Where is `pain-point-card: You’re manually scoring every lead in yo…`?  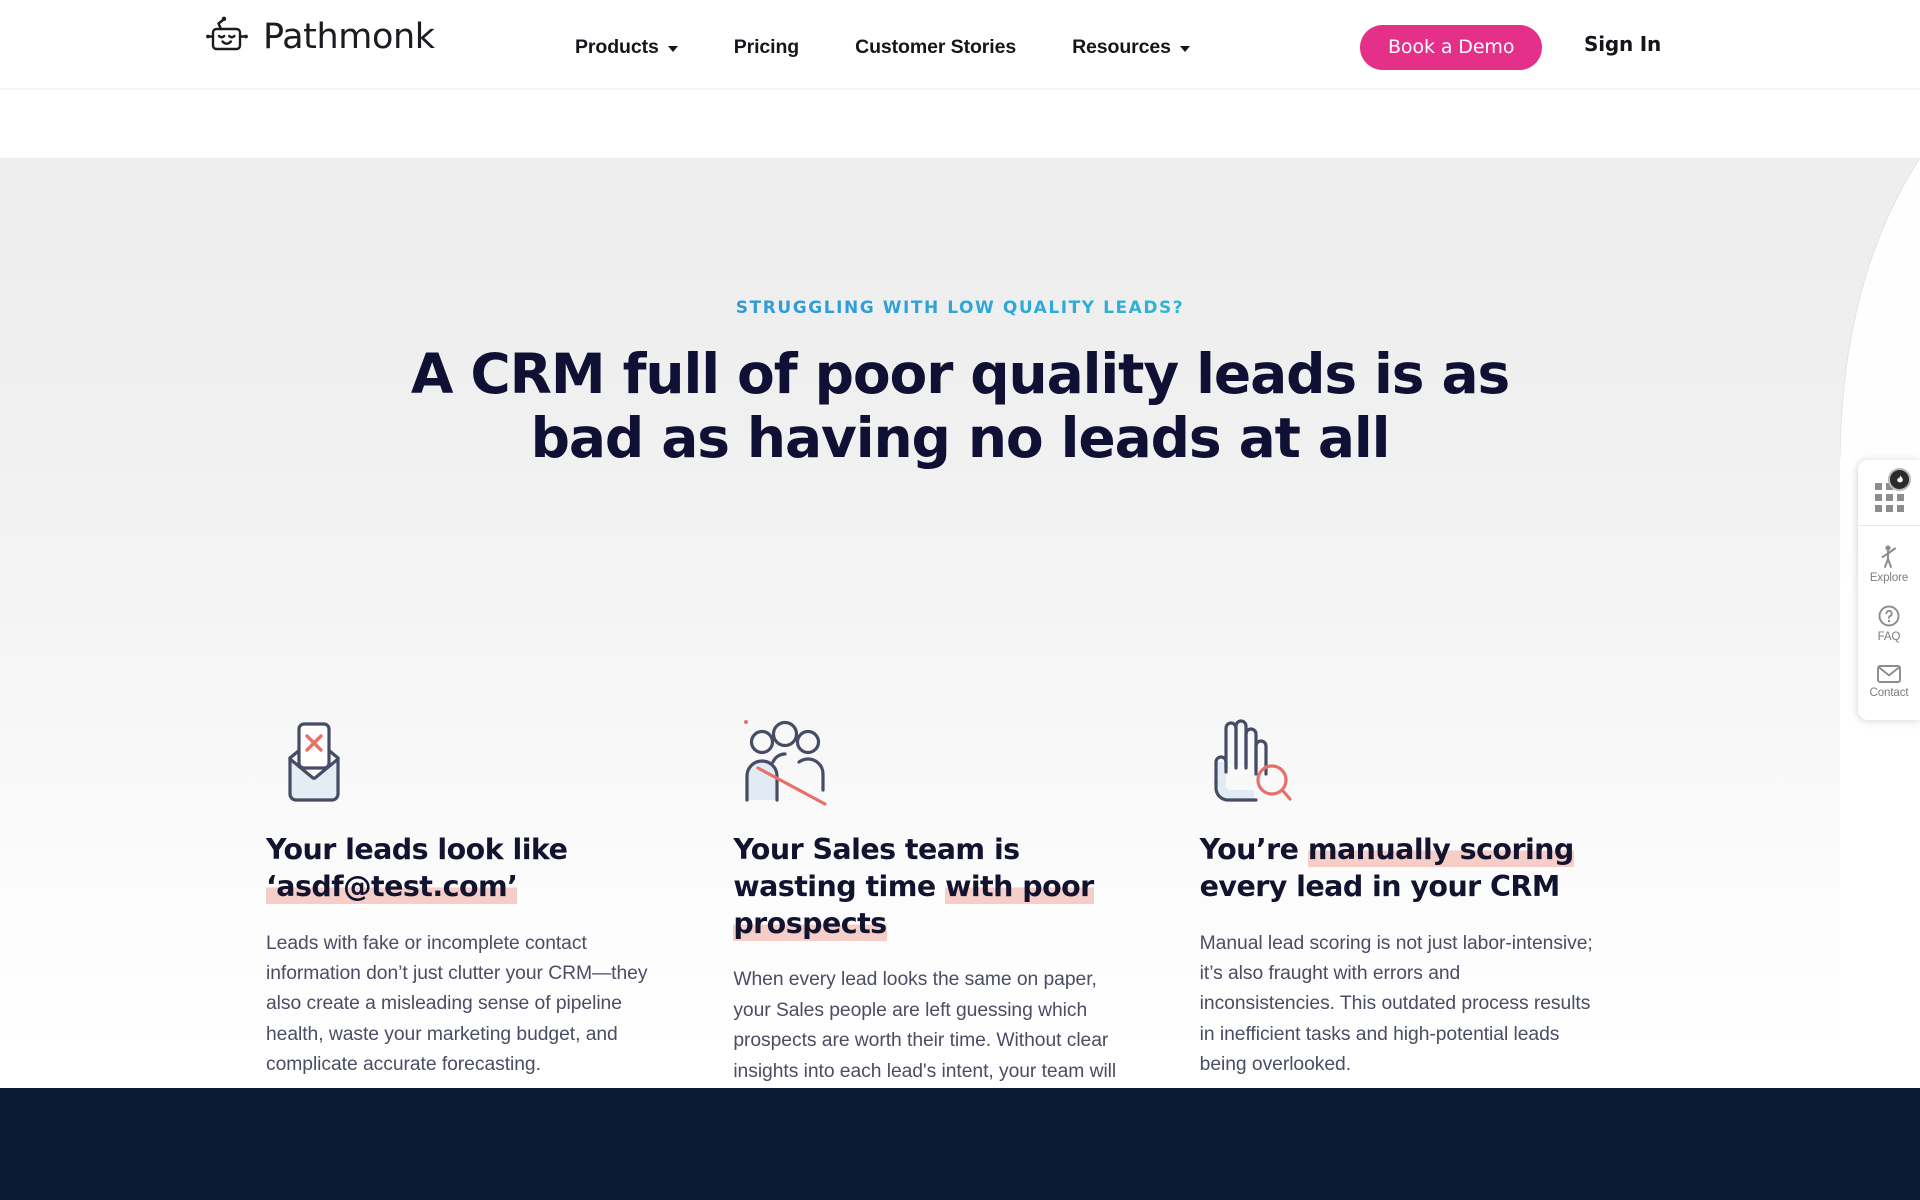 pain-point-card: You’re manually scoring every lead in yo… is located at coordinates (1433, 893).